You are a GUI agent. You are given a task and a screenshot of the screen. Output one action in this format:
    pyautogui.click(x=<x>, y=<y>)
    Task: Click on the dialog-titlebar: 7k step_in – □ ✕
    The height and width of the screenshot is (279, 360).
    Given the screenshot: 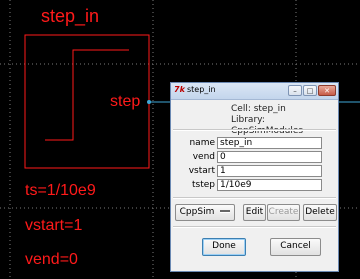 What is the action you would take?
    pyautogui.click(x=254, y=91)
    